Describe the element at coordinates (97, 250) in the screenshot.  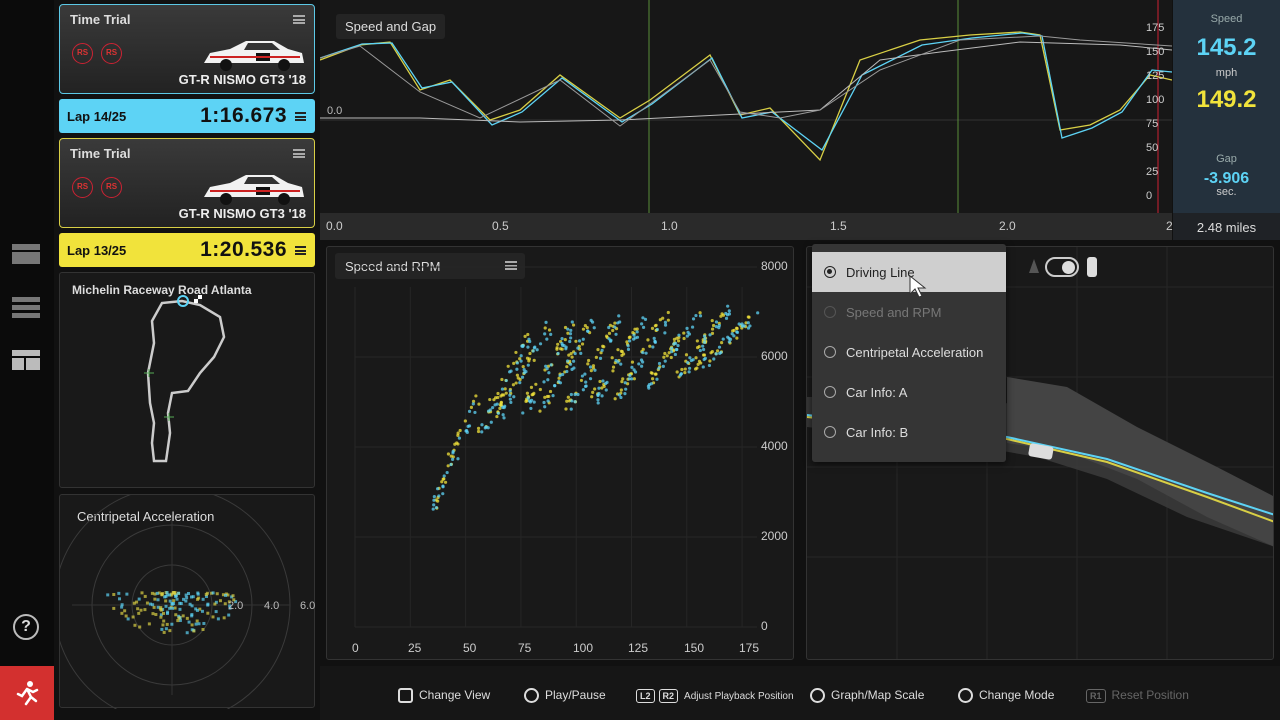
I see `lap-number: Lap 13/25` at that location.